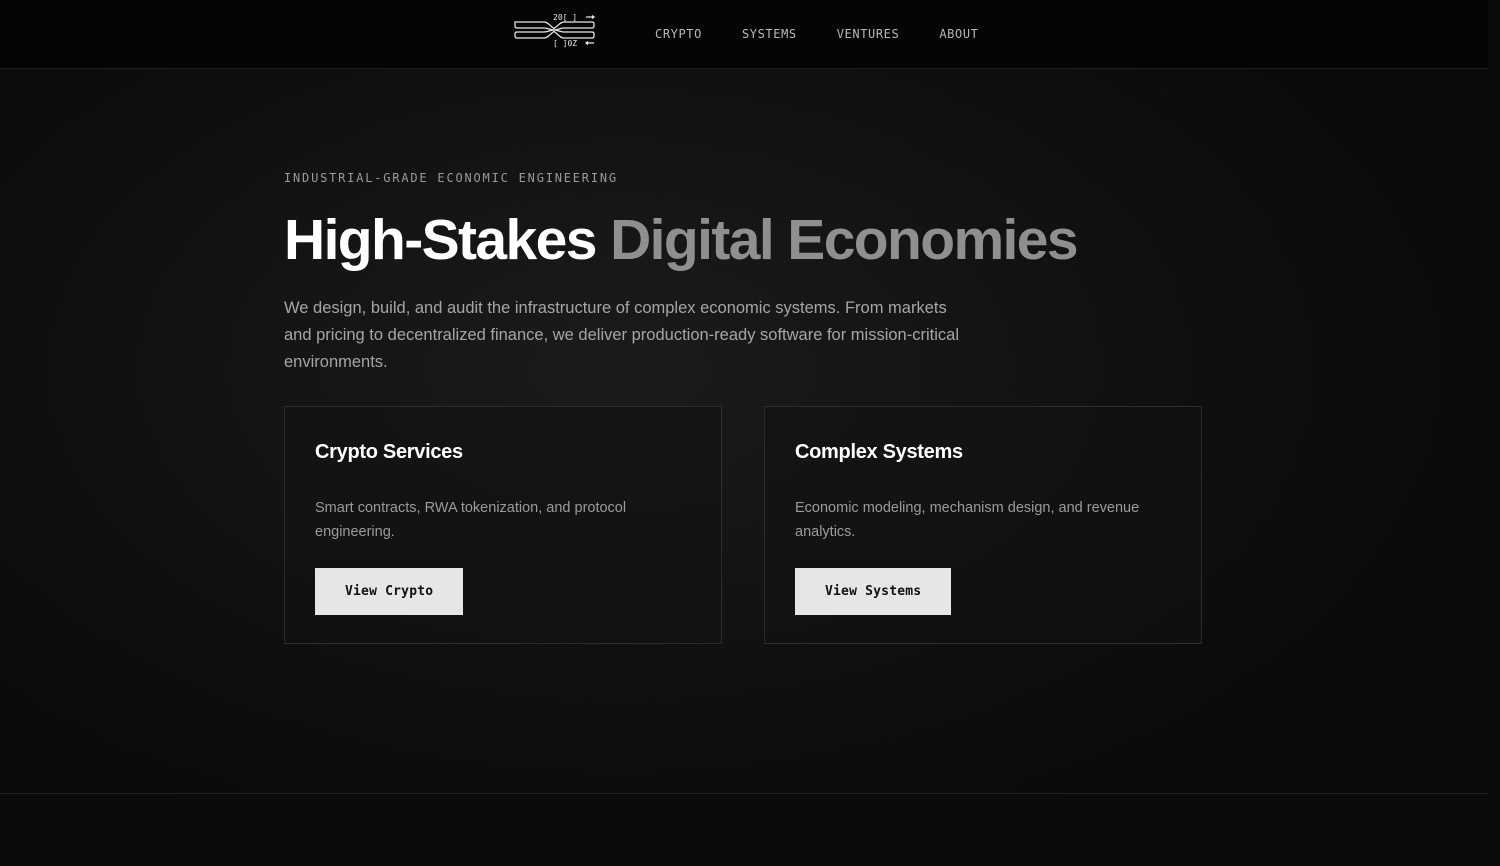 The height and width of the screenshot is (866, 1500). I want to click on next-section-edge, so click(744, 829).